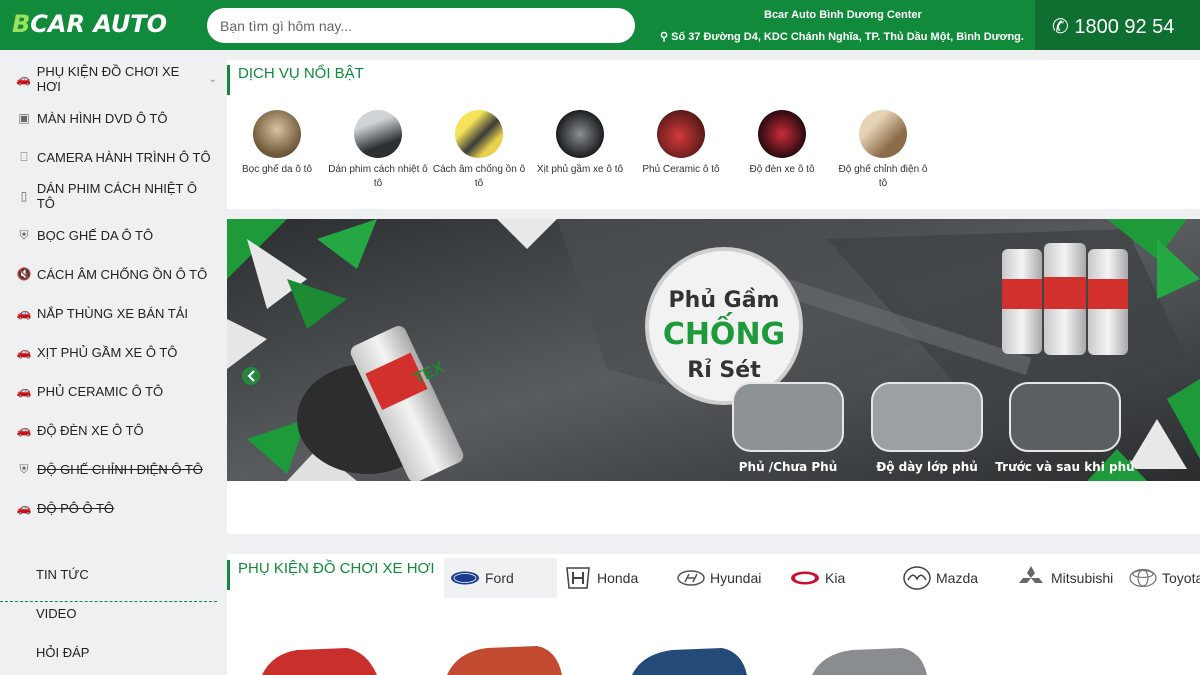 This screenshot has width=1200, height=675. I want to click on section-title-accessories: PHỤ KIỆN ĐỒ CHƠI XE HƠI, so click(331, 575).